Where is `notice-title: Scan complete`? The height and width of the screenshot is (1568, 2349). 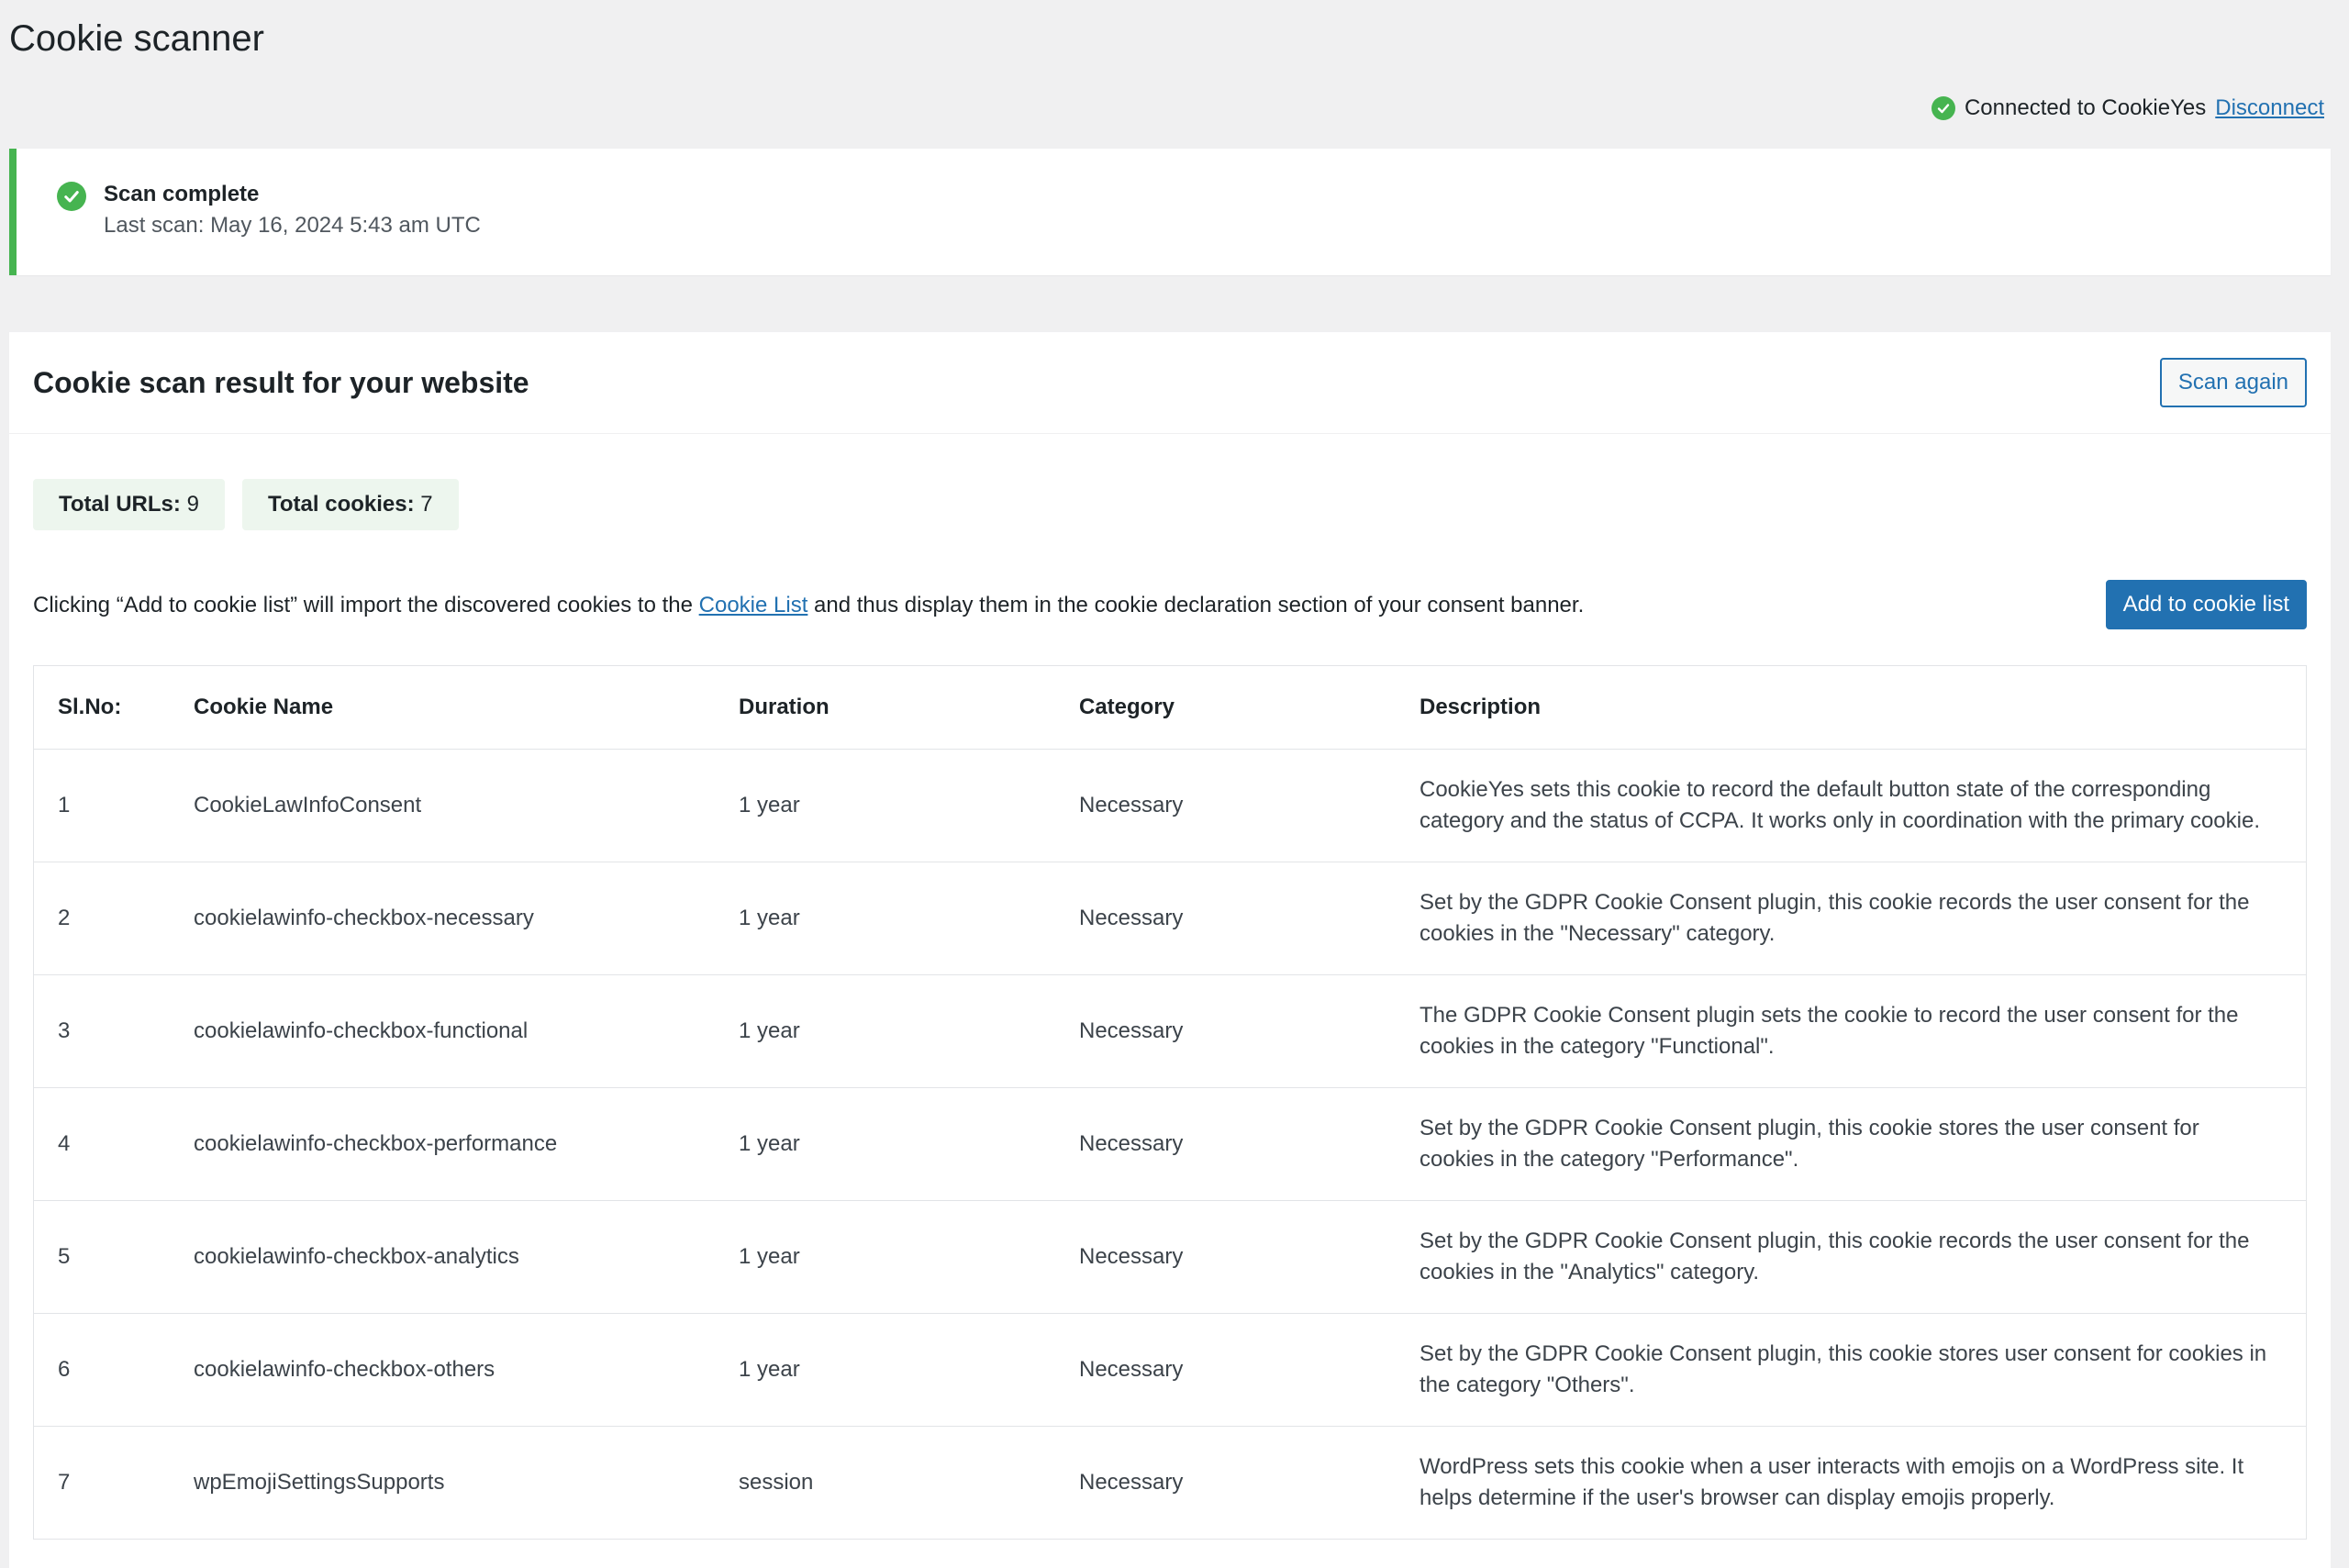 notice-title: Scan complete is located at coordinates (182, 194).